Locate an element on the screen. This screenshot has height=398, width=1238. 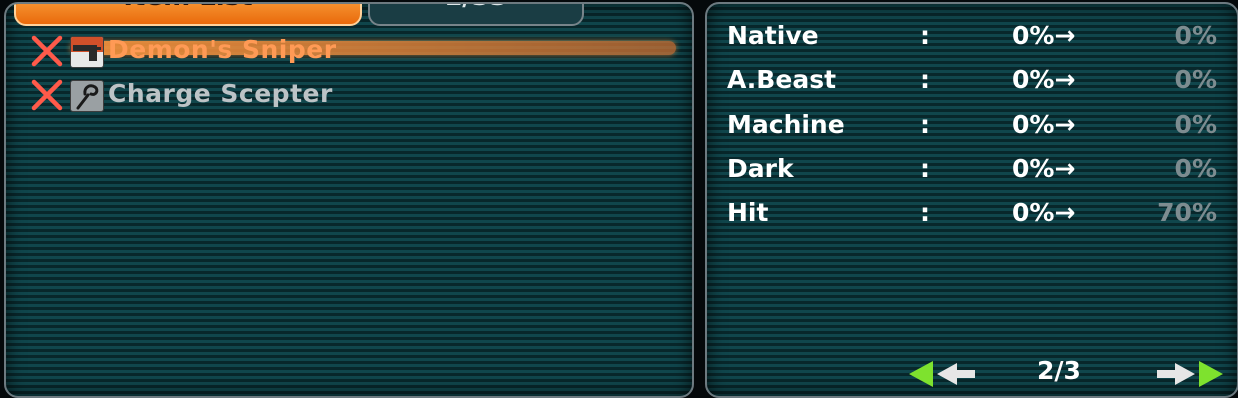
arrow-left-icon is located at coordinates (942, 374).